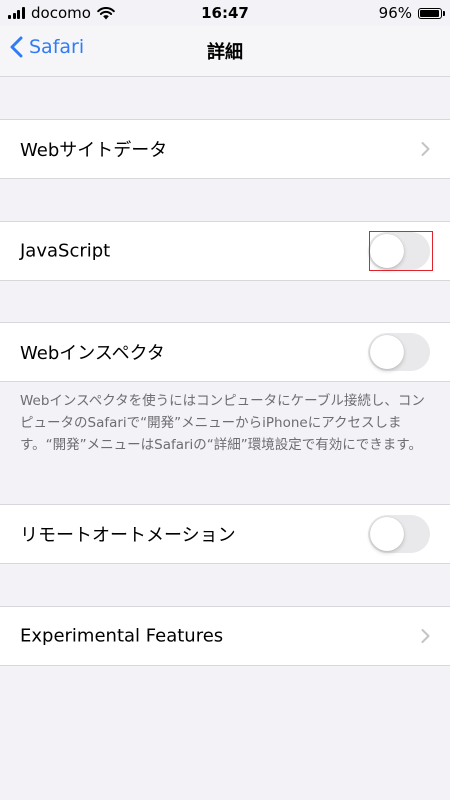 The image size is (450, 800). Describe the element at coordinates (65, 251) in the screenshot. I see `javascript-label: JavaScript` at that location.